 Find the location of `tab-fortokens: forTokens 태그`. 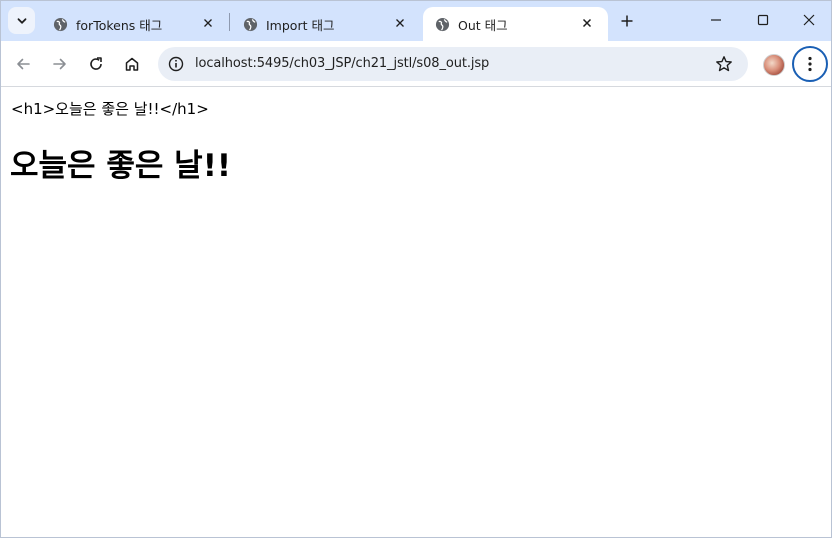

tab-fortokens: forTokens 태그 is located at coordinates (135, 24).